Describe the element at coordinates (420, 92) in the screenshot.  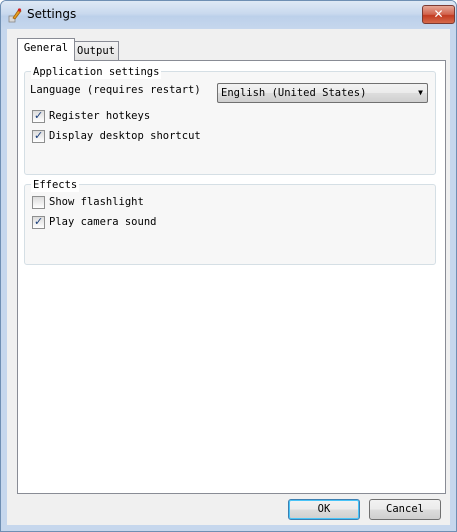
I see `chevron-down-icon: ▼` at that location.